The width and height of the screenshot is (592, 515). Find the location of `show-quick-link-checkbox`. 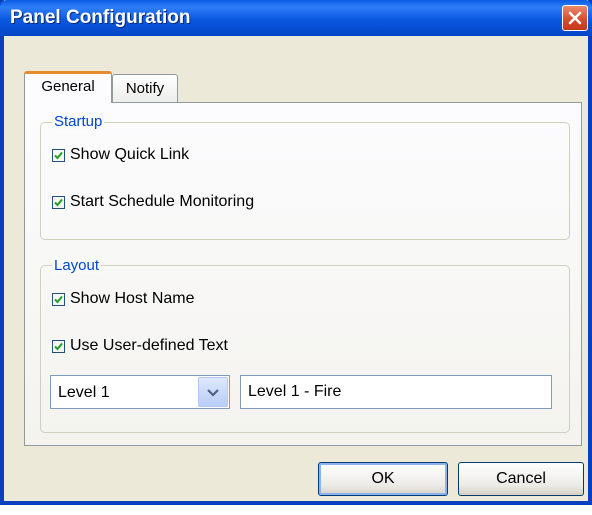

show-quick-link-checkbox is located at coordinates (58, 155).